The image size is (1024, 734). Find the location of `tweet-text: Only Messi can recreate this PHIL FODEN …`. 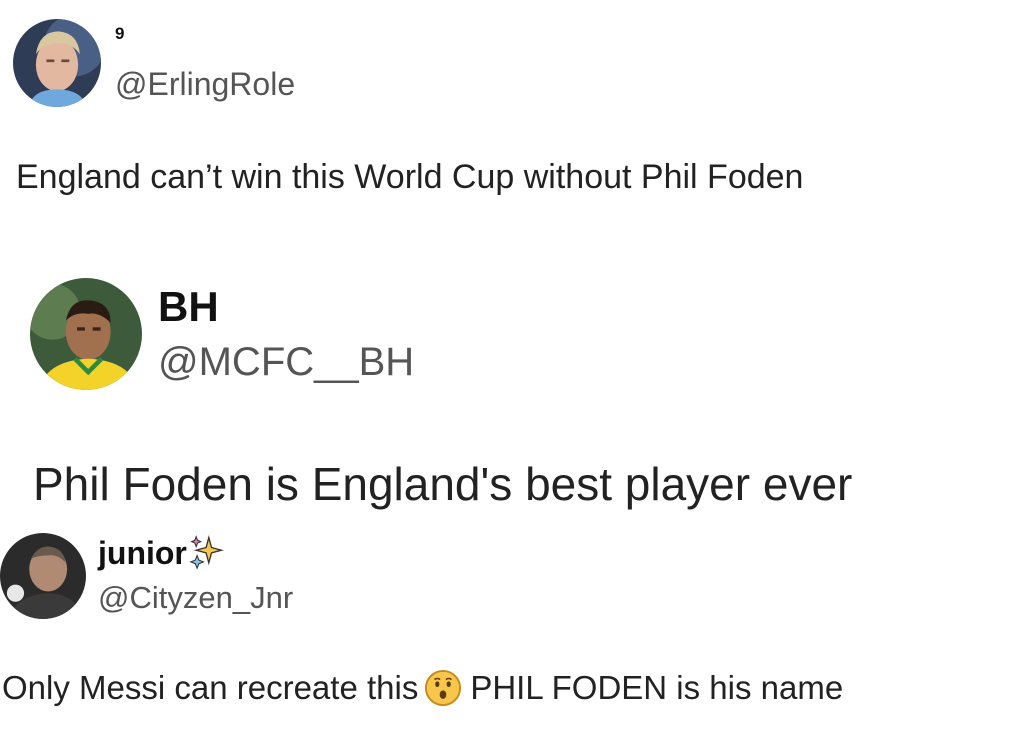

tweet-text: Only Messi can recreate this PHIL FODEN … is located at coordinates (422, 688).